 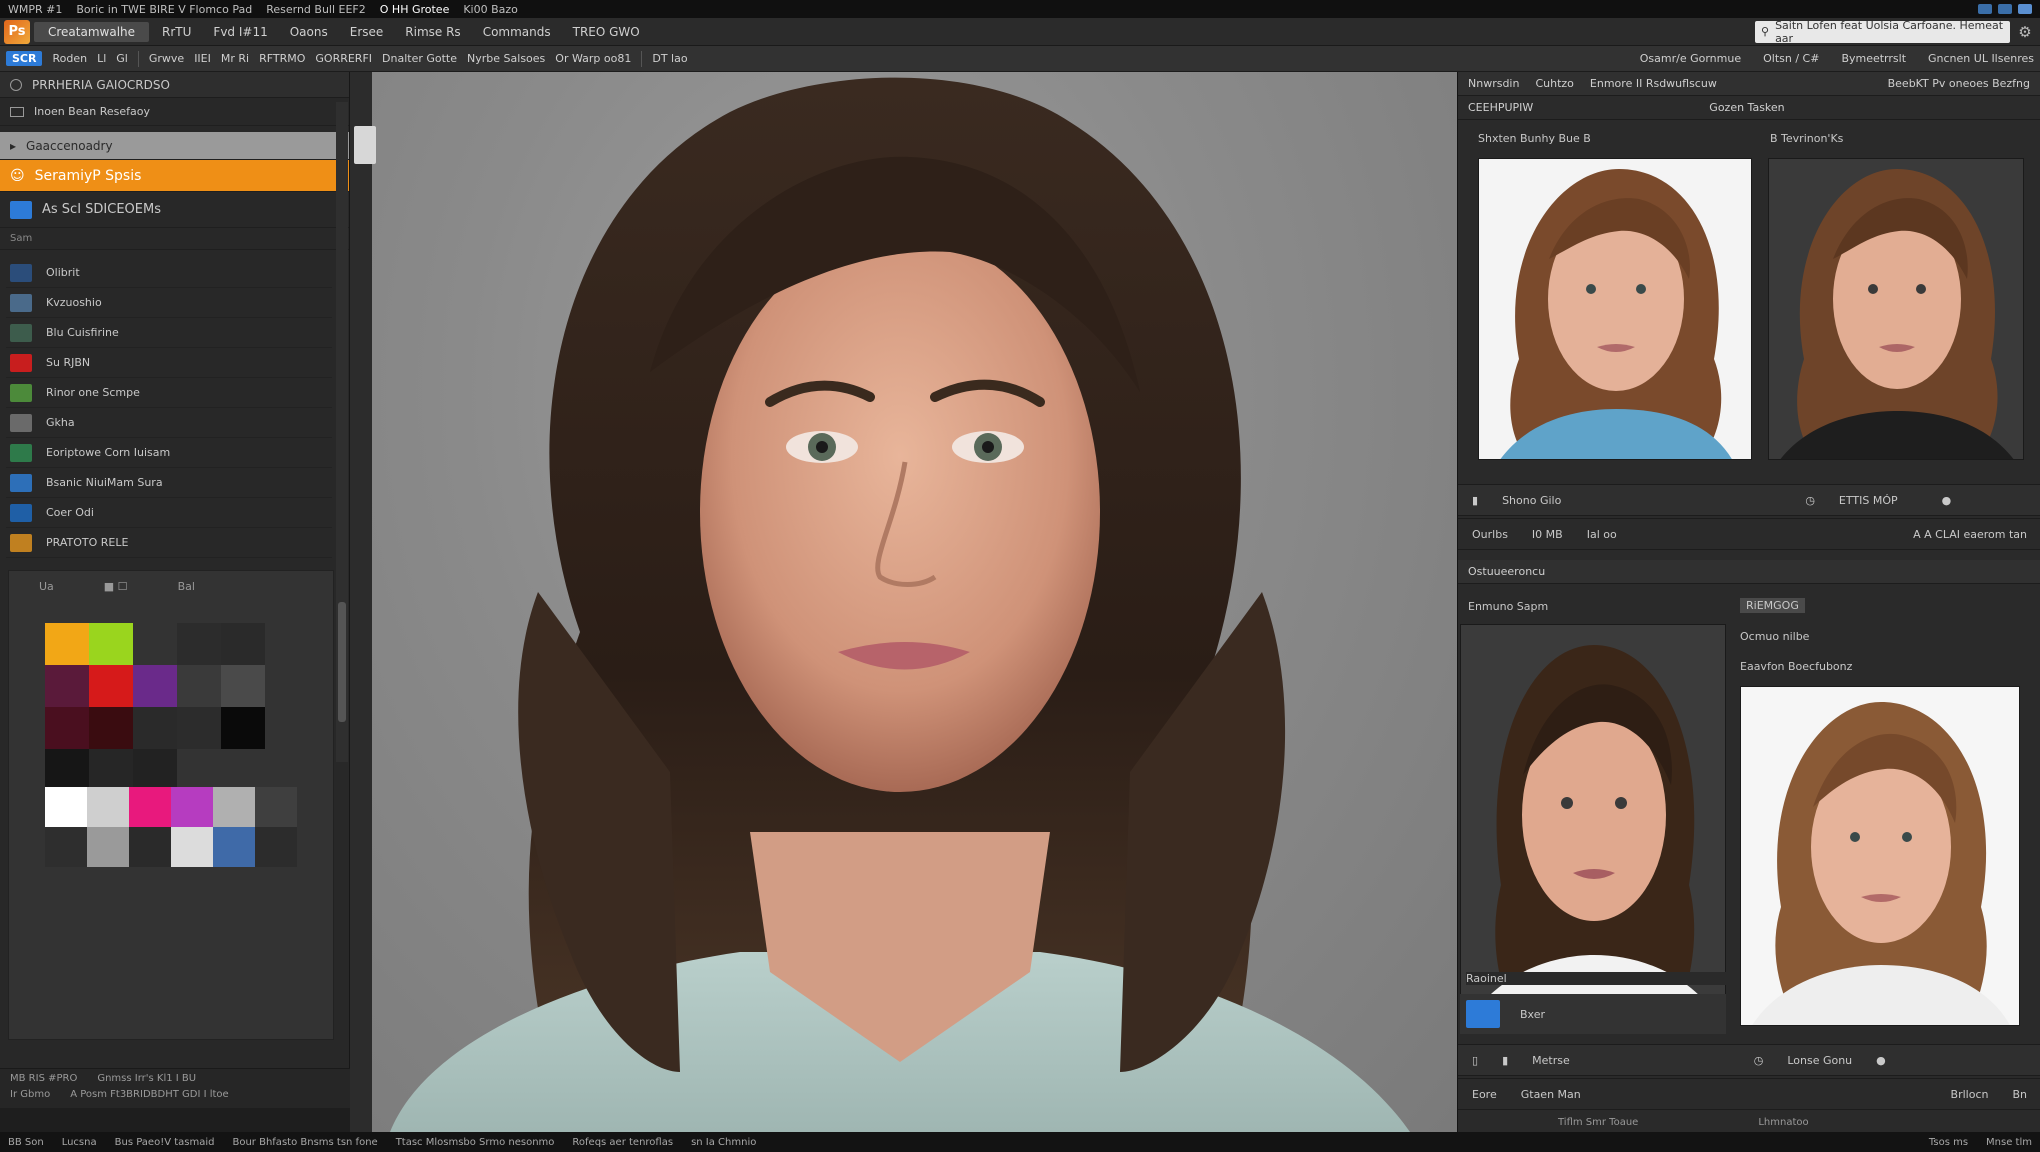 What do you see at coordinates (367, 32) in the screenshot?
I see `menu-item-4: Ersee` at bounding box center [367, 32].